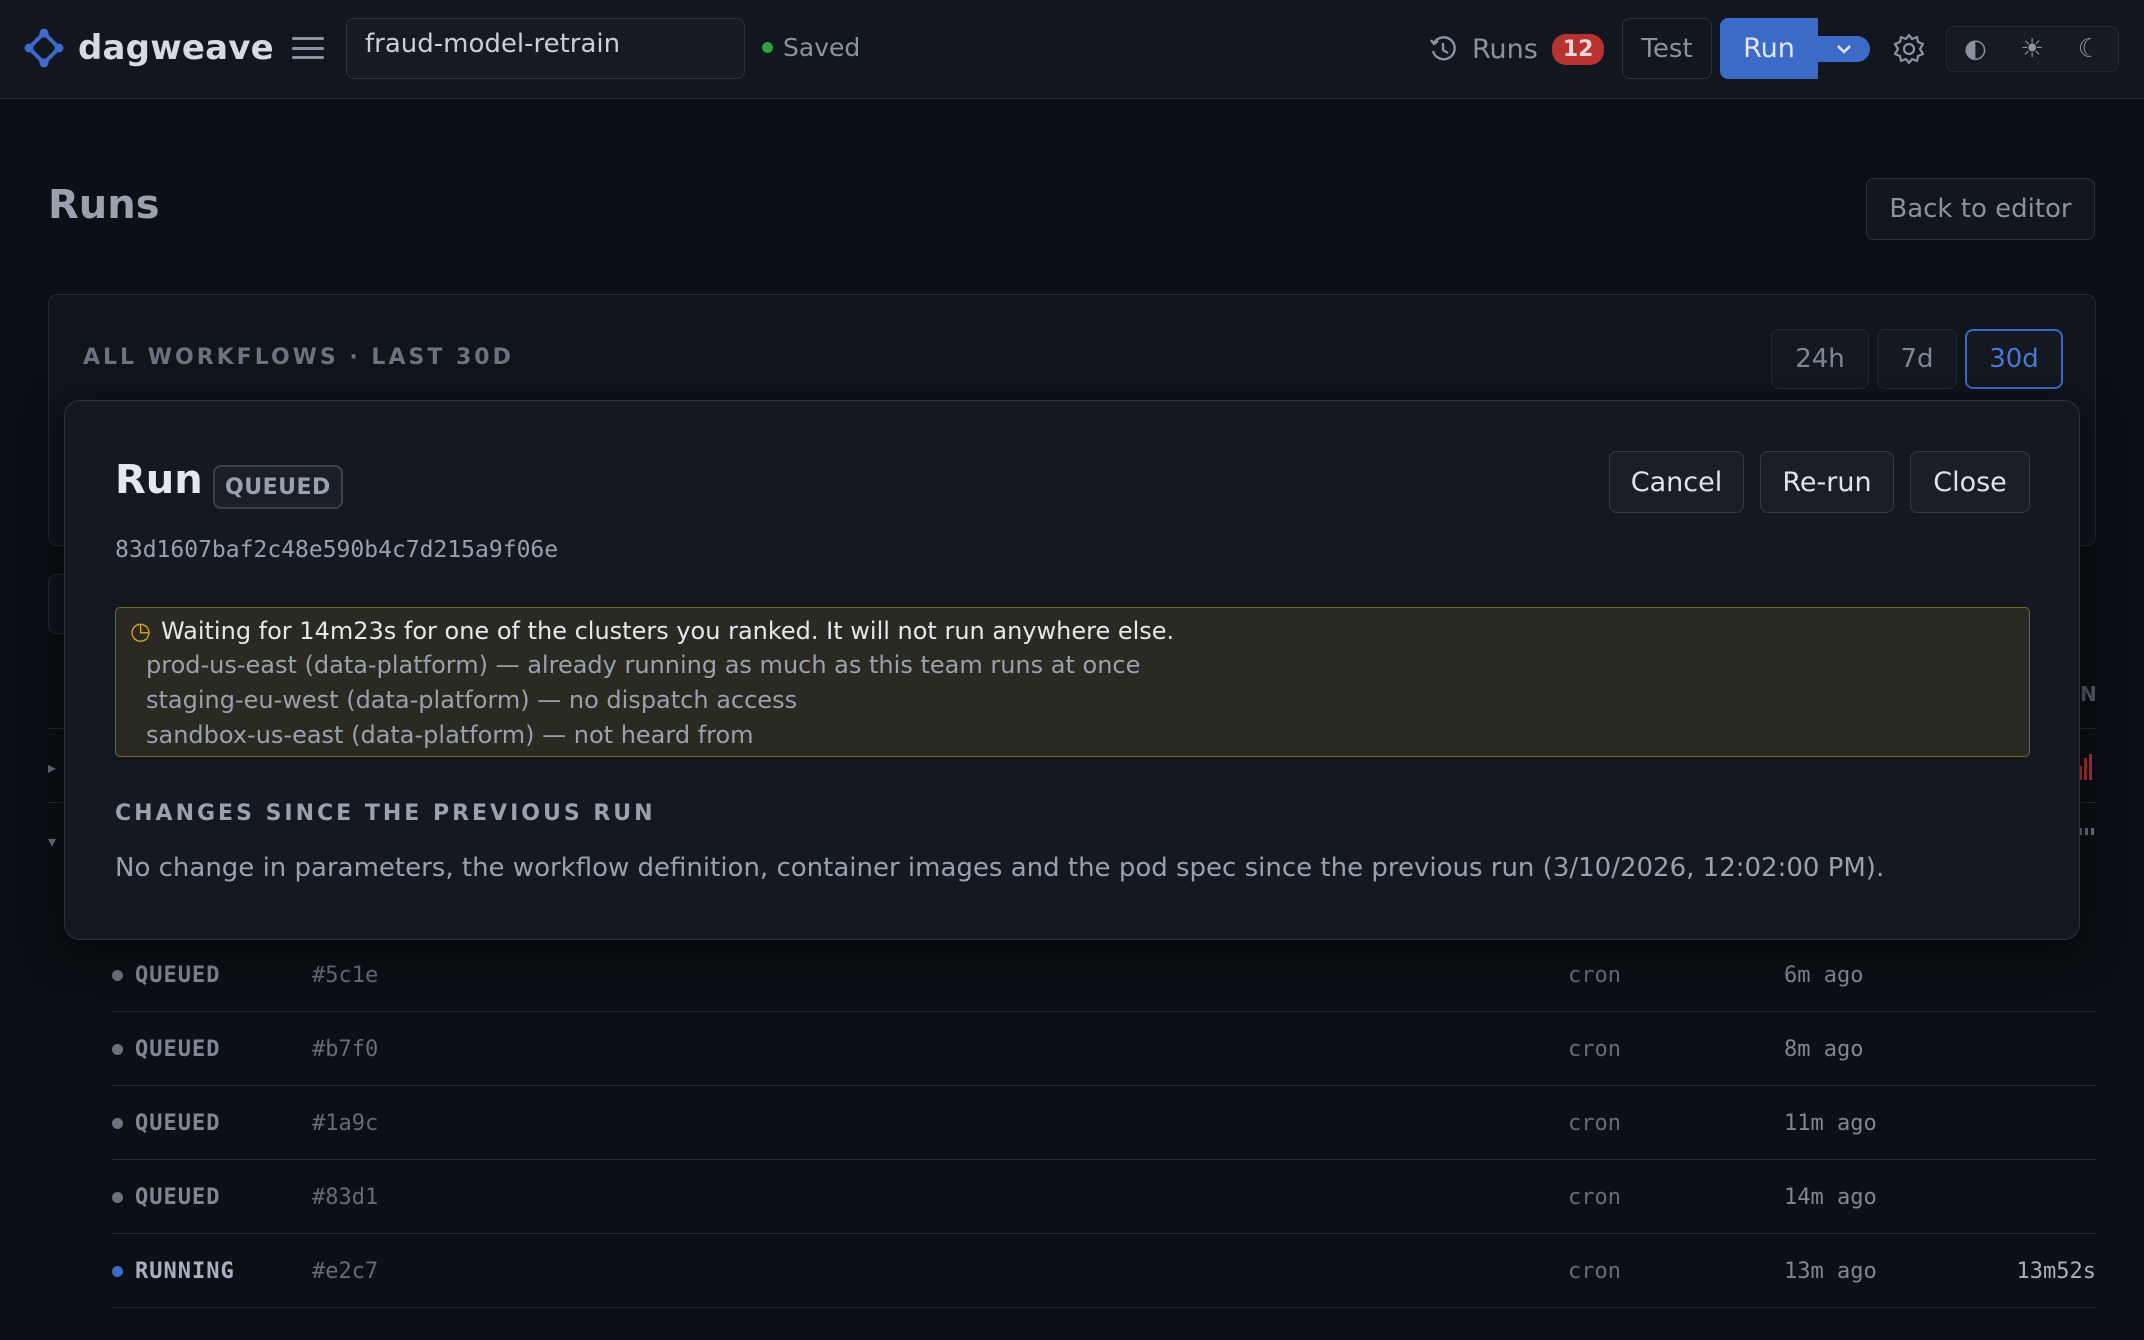 This screenshot has width=2144, height=1340. I want to click on runs-label: Runs, so click(1505, 49).